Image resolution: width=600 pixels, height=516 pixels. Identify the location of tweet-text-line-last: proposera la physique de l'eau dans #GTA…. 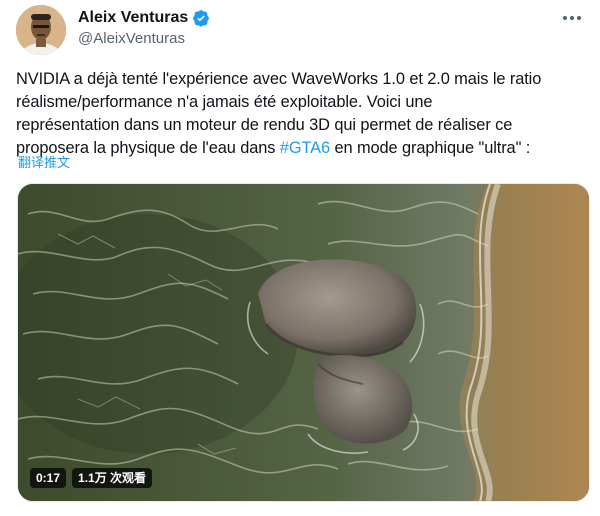
(301, 148).